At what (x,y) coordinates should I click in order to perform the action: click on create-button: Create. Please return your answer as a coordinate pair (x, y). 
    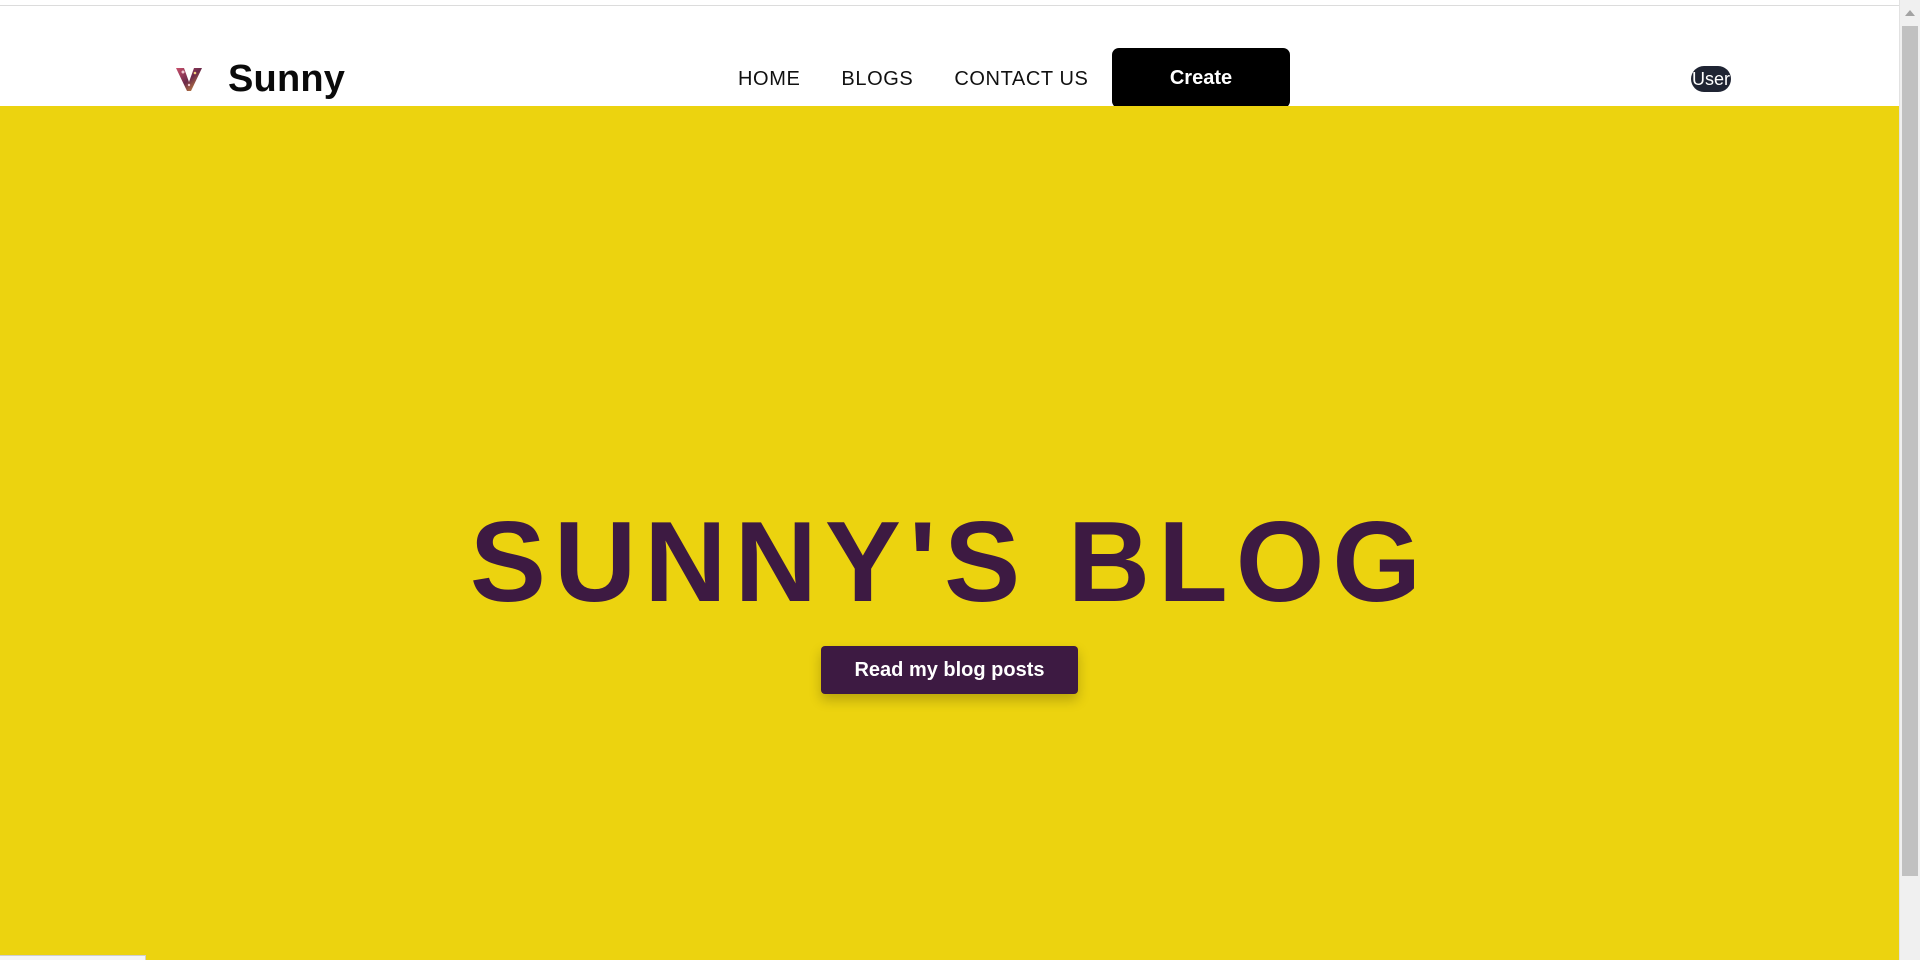
    Looking at the image, I should click on (1201, 78).